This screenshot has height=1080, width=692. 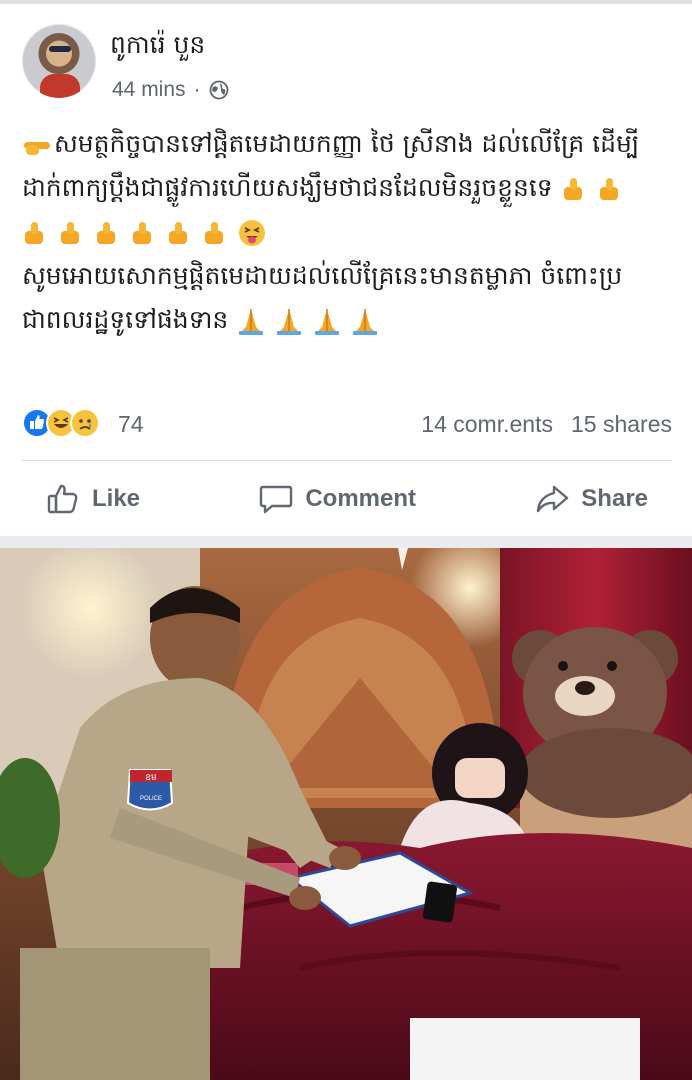 What do you see at coordinates (614, 498) in the screenshot?
I see `share-label: Share` at bounding box center [614, 498].